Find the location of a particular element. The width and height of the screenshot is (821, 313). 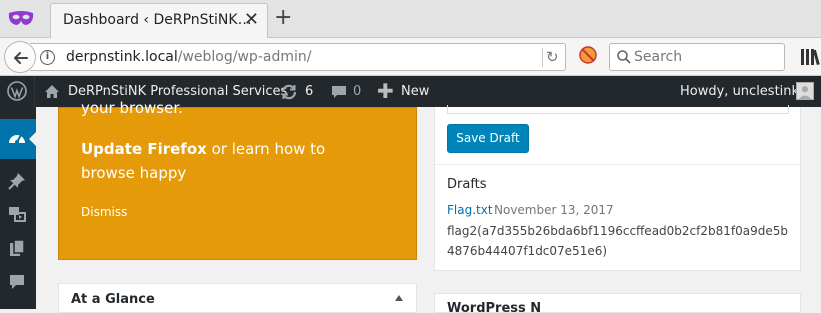

admin-bar-divider is located at coordinates (34, 91).